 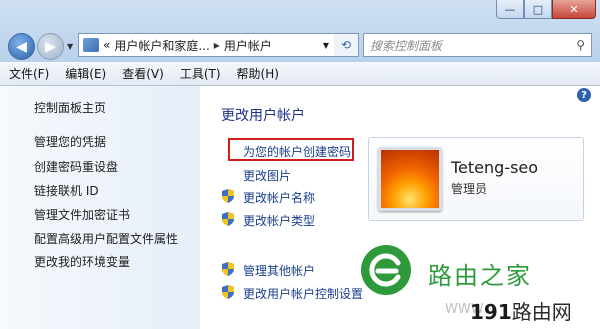 I want to click on navigation-buttons: ◀ ▶ ▼, so click(x=40, y=46).